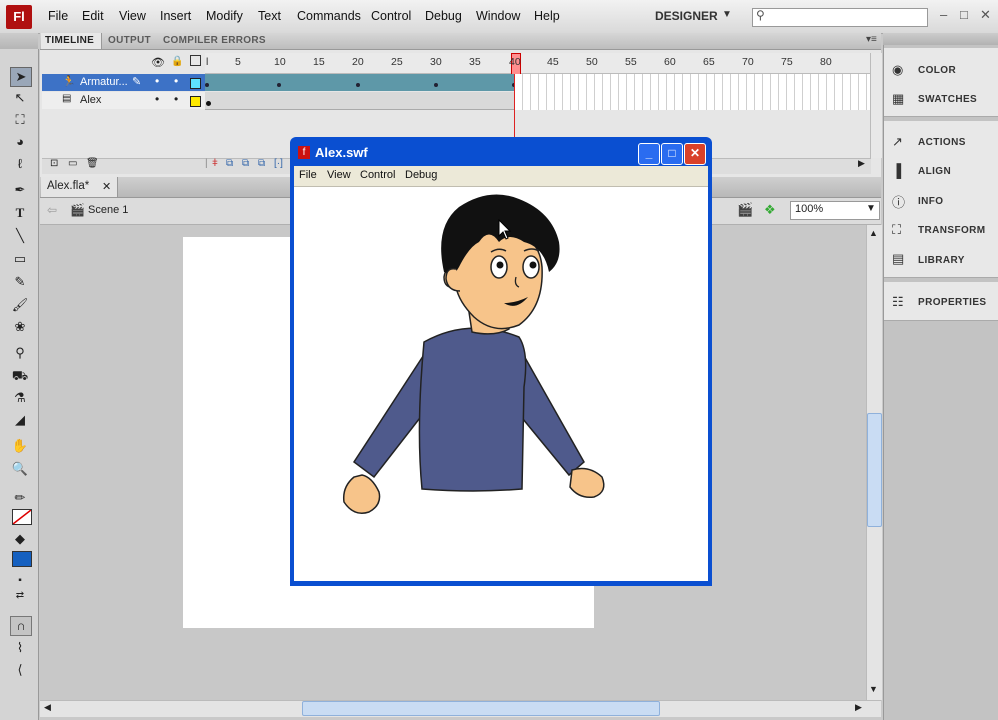 This screenshot has width=998, height=720. What do you see at coordinates (177, 61) in the screenshot?
I see `lock-icon: 🔒` at bounding box center [177, 61].